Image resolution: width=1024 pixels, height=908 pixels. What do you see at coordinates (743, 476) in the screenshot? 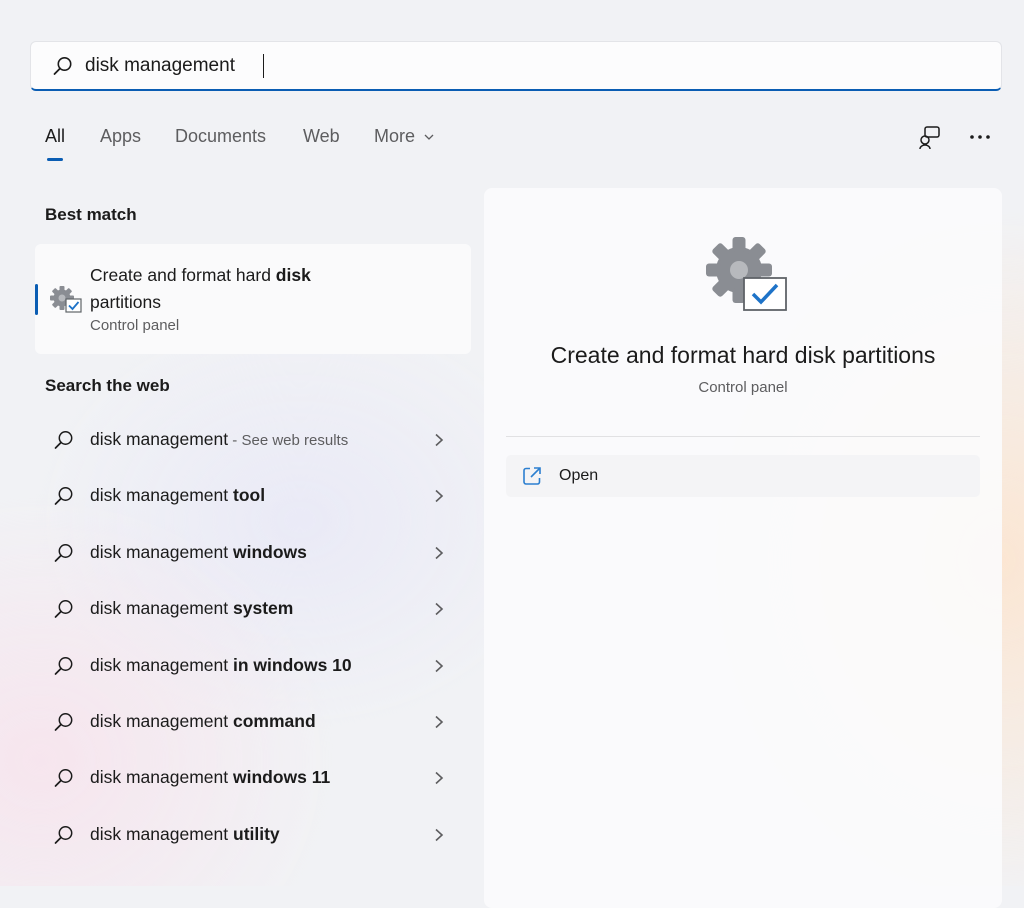
I see `open-button: Open` at bounding box center [743, 476].